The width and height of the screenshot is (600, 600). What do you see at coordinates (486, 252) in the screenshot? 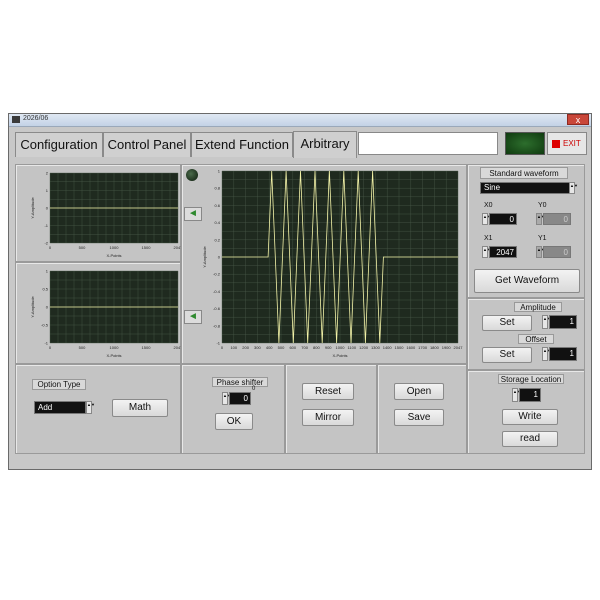
I see `x1-spinner: ▲▼` at bounding box center [486, 252].